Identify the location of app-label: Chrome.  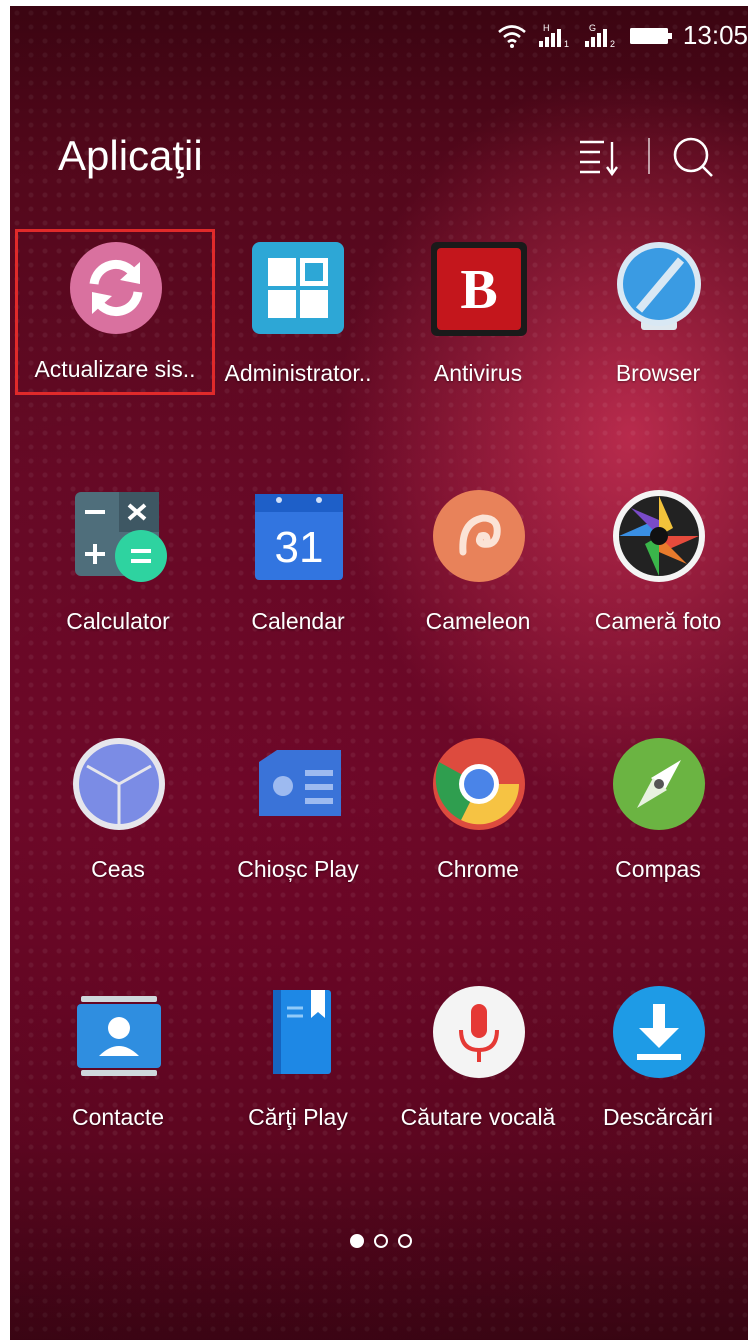
(478, 869).